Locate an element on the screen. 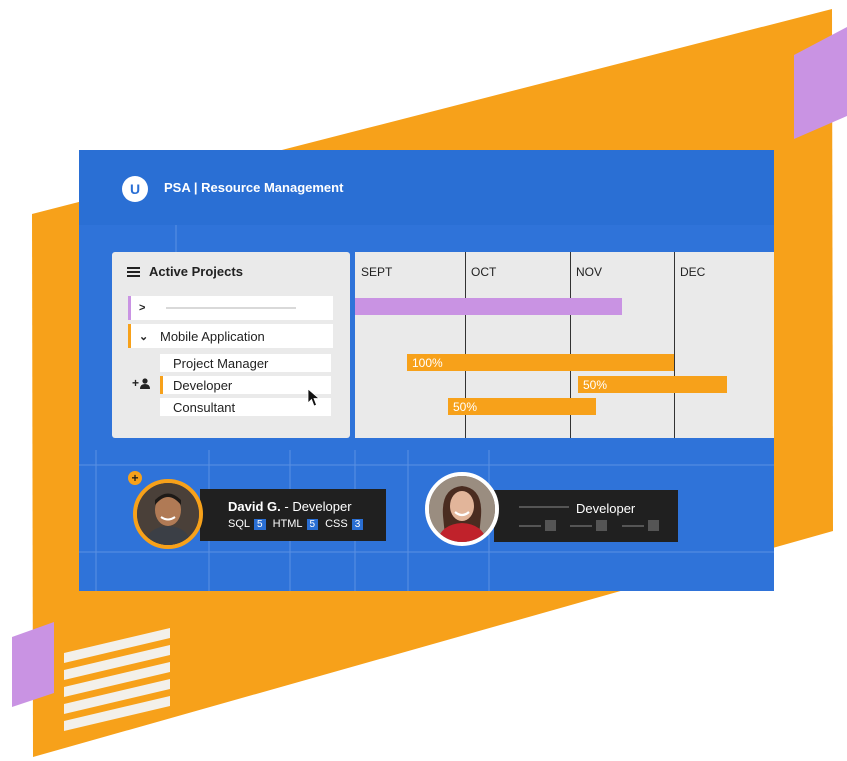  resource-name: David G. is located at coordinates (254, 506).